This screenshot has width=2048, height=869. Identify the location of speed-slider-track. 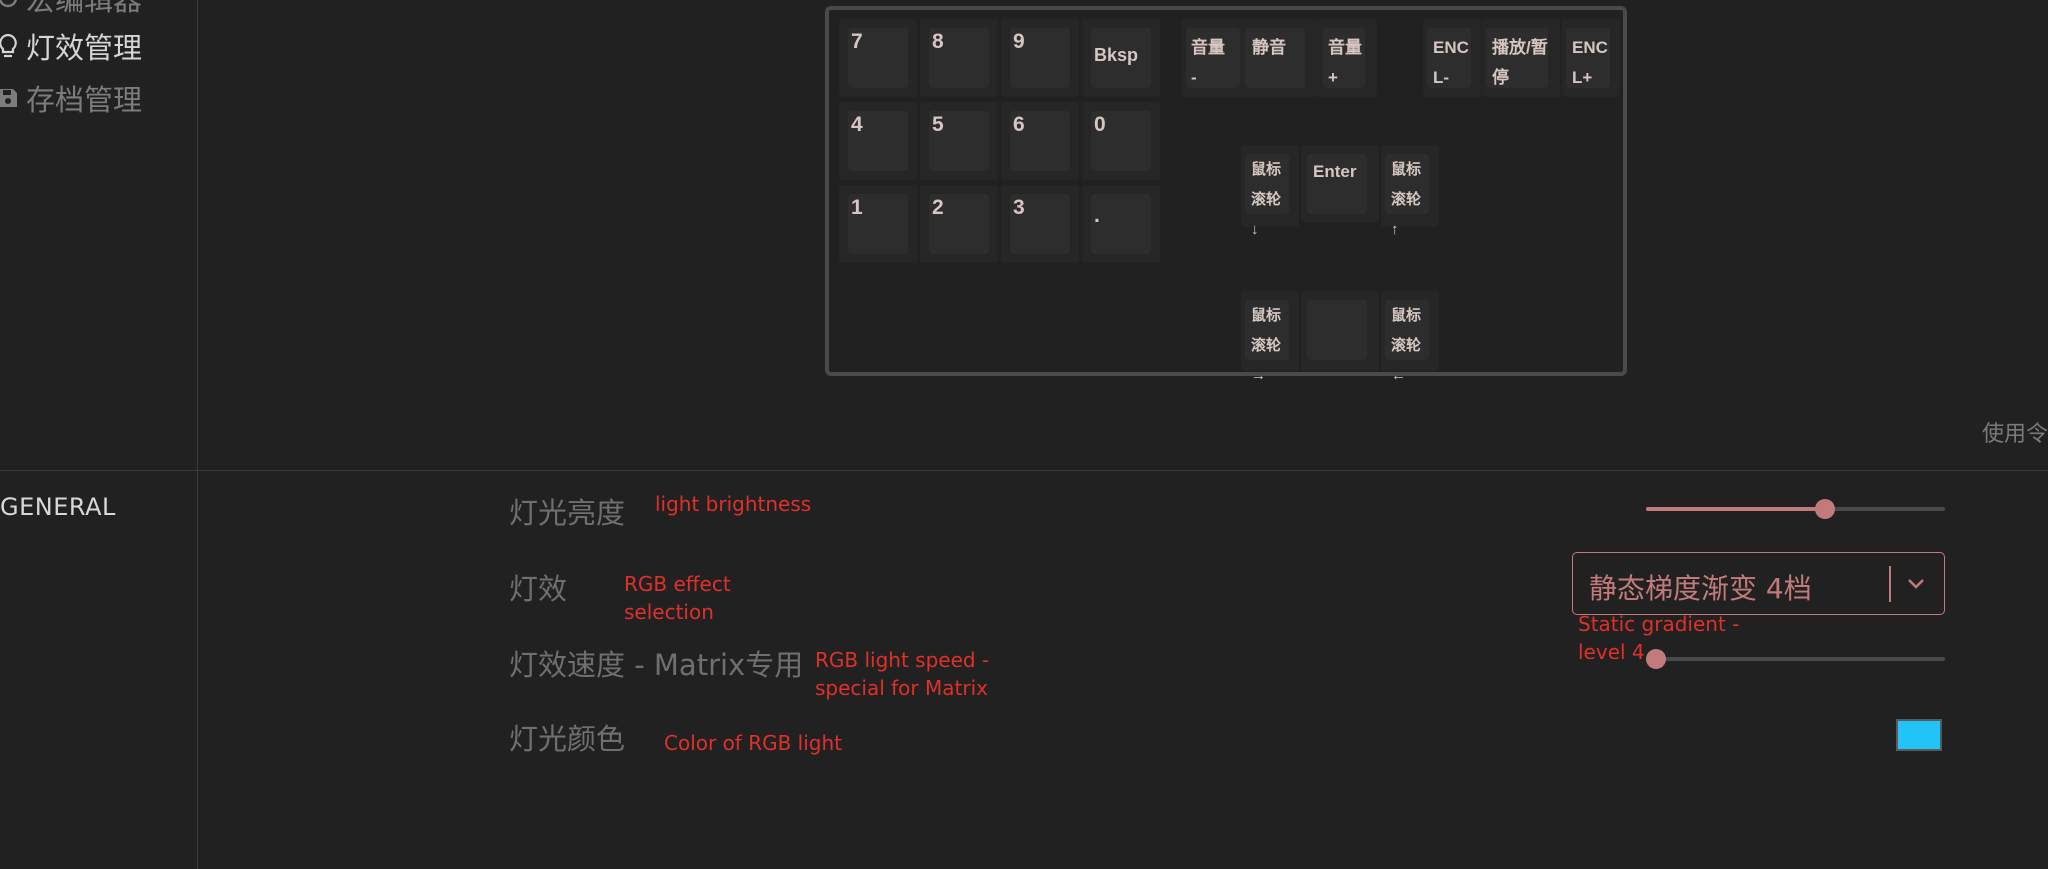
(1795, 659).